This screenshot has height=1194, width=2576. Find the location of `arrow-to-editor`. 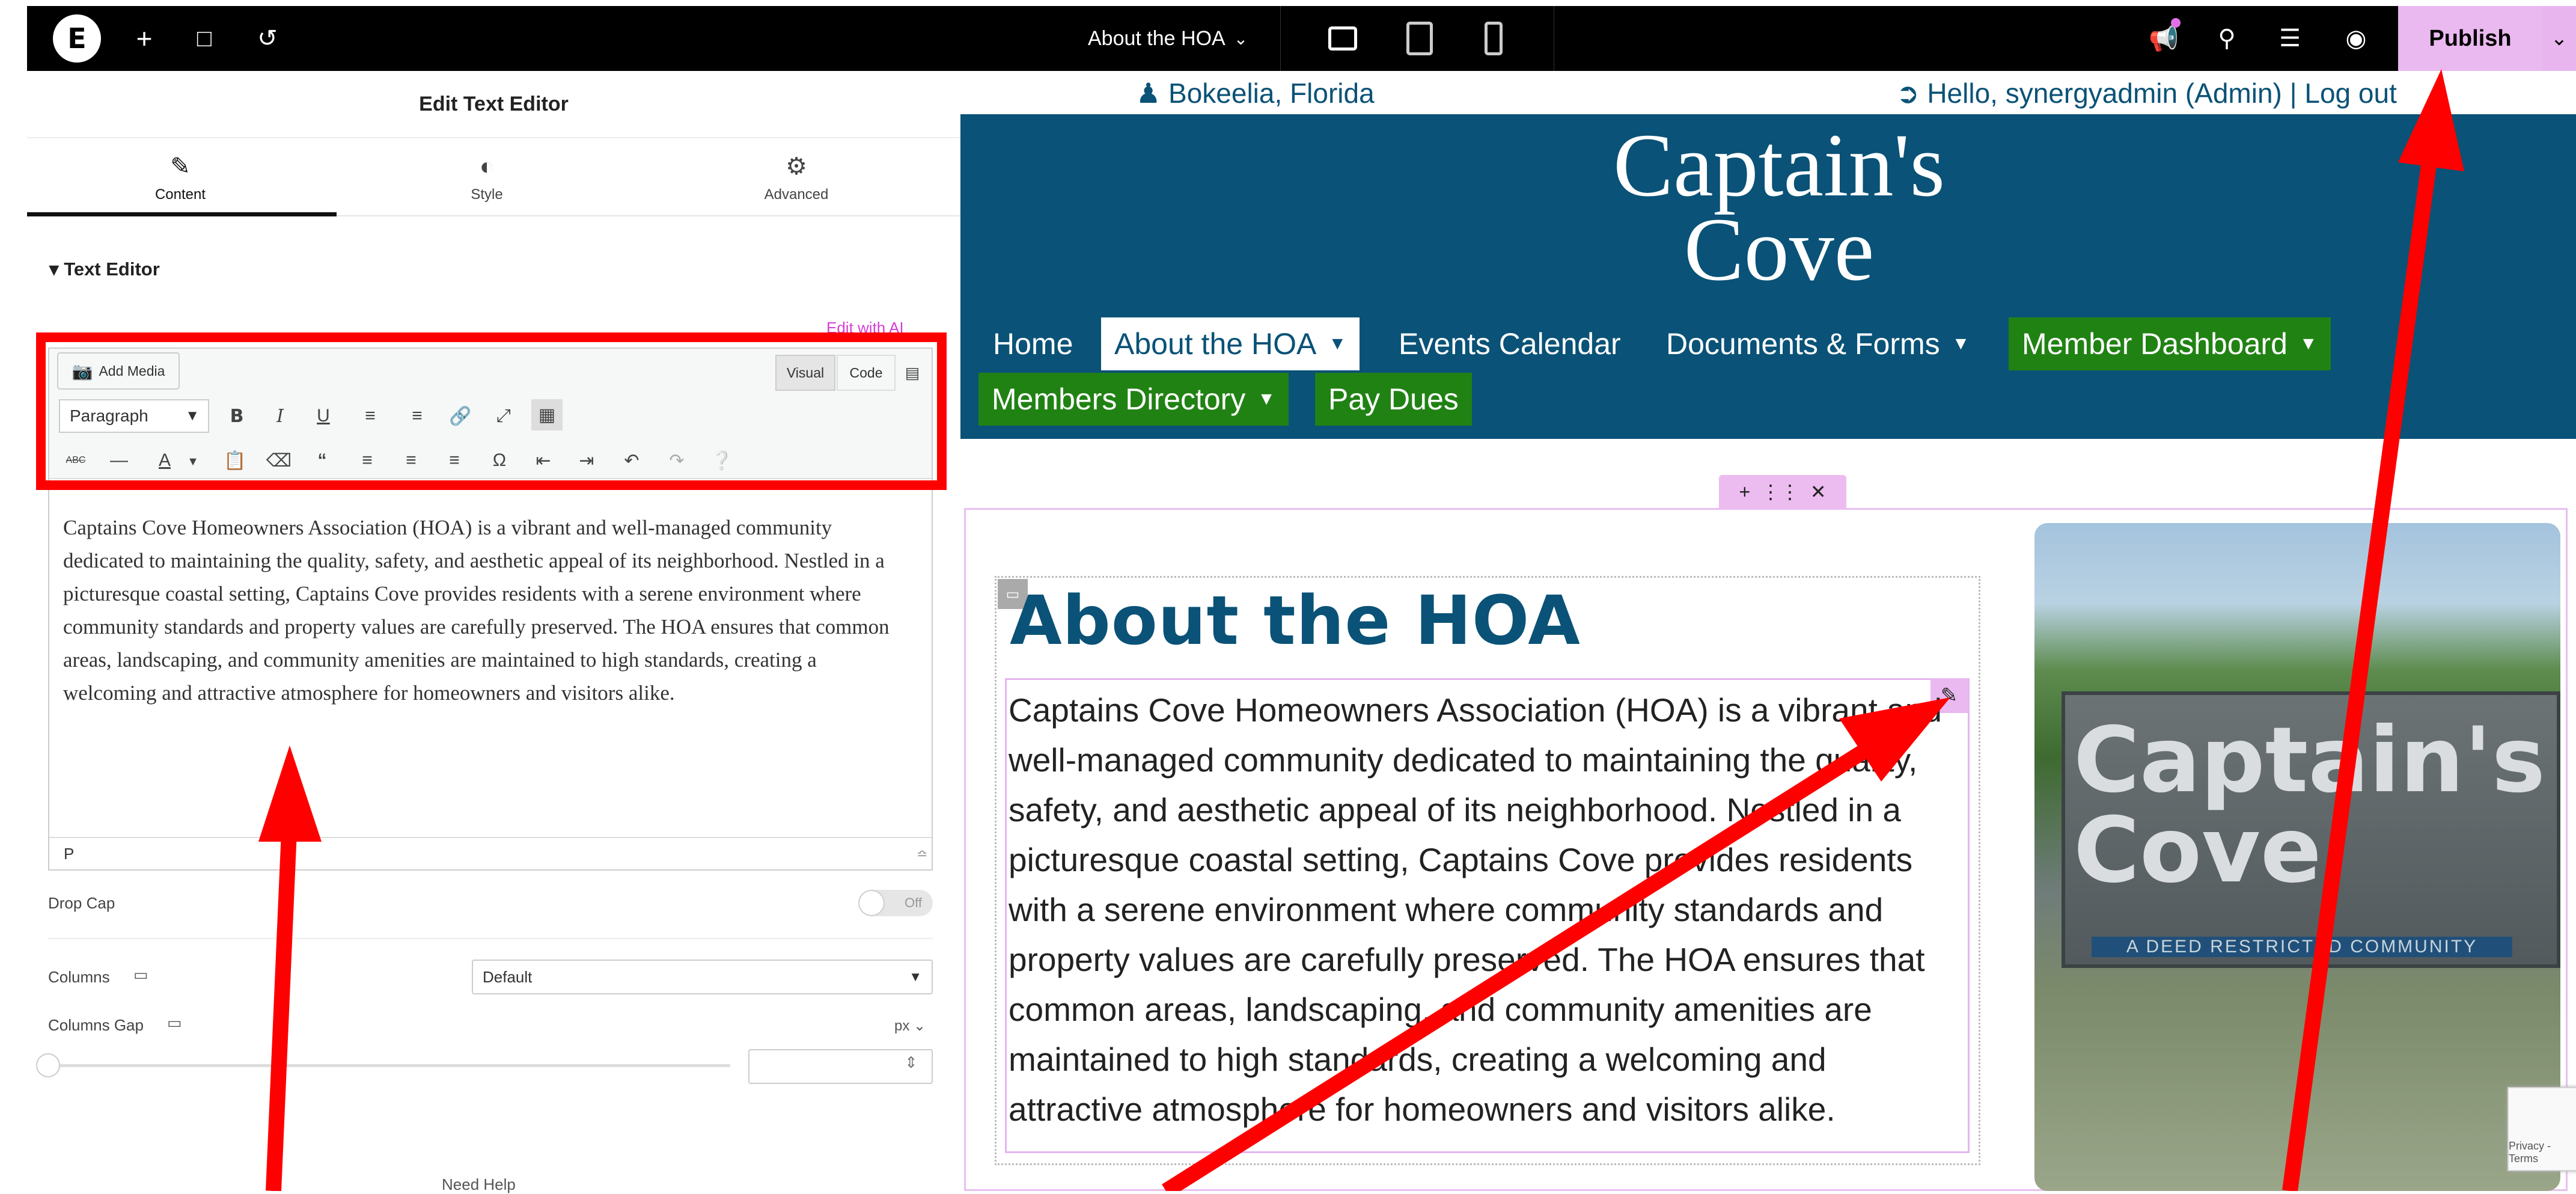

arrow-to-editor is located at coordinates (282, 1004).